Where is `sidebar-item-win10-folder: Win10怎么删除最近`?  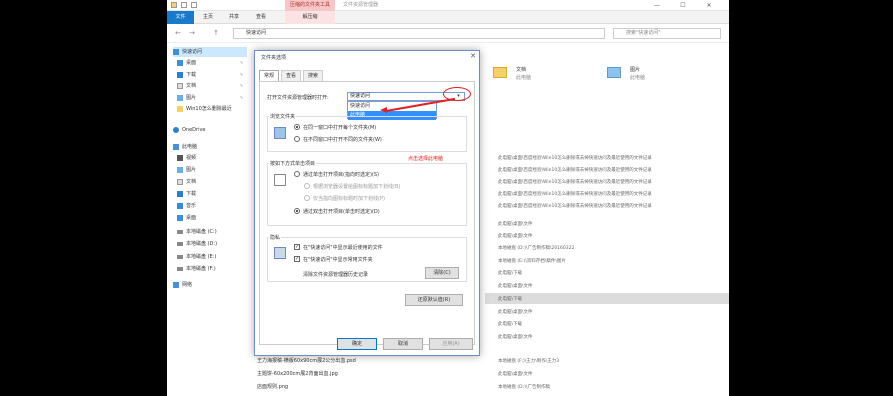
sidebar-item-win10-folder: Win10怎么删除最近 is located at coordinates (204, 109).